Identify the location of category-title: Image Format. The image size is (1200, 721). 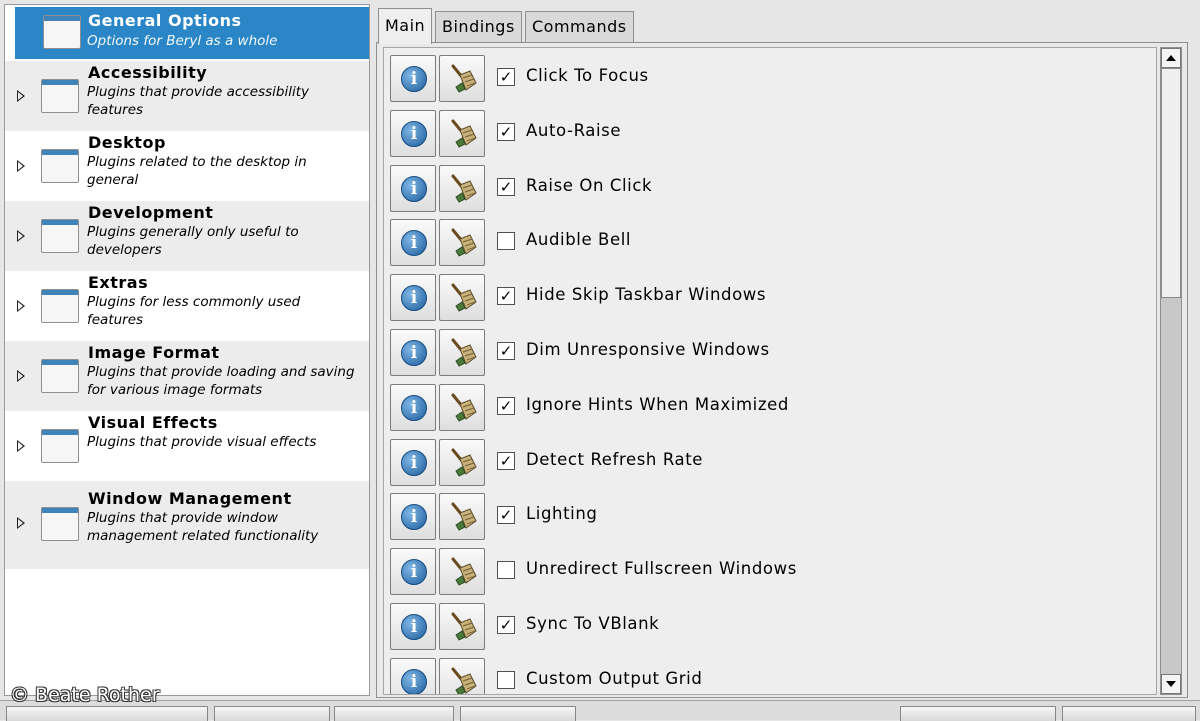
(154, 352).